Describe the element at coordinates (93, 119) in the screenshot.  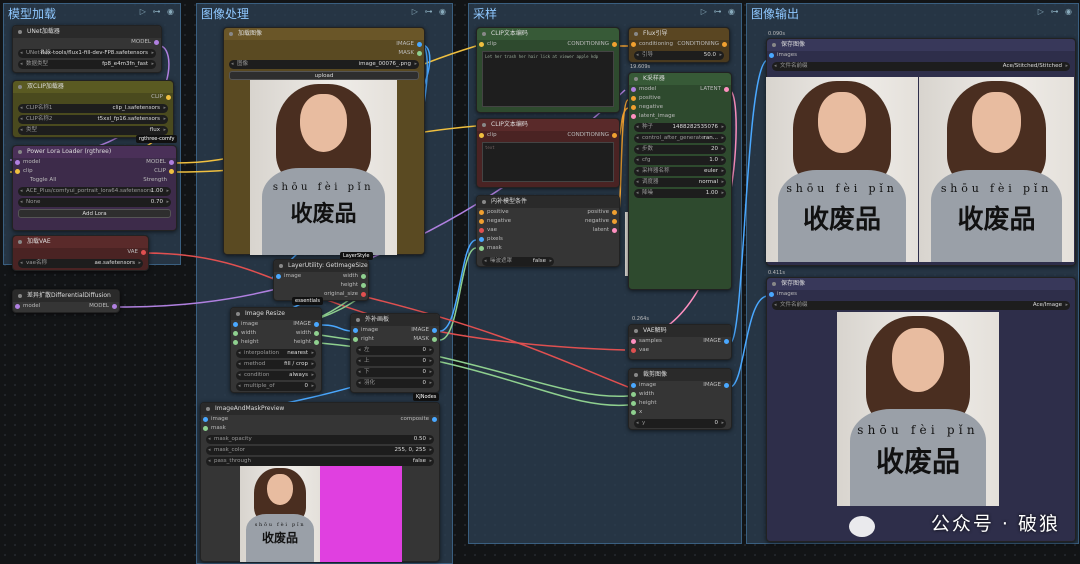
I see `clip-name2-combo: CLIP名称2t5xxl_fp16.safetensors` at that location.